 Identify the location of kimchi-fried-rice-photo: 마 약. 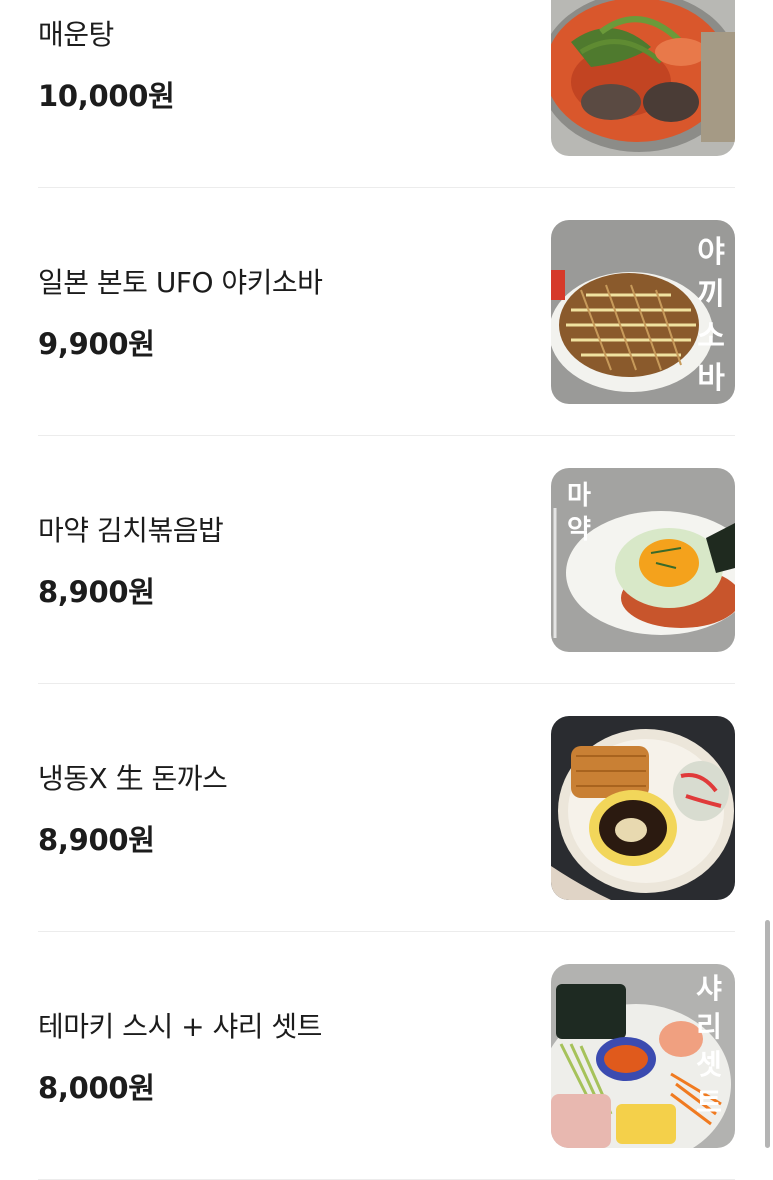
(643, 559).